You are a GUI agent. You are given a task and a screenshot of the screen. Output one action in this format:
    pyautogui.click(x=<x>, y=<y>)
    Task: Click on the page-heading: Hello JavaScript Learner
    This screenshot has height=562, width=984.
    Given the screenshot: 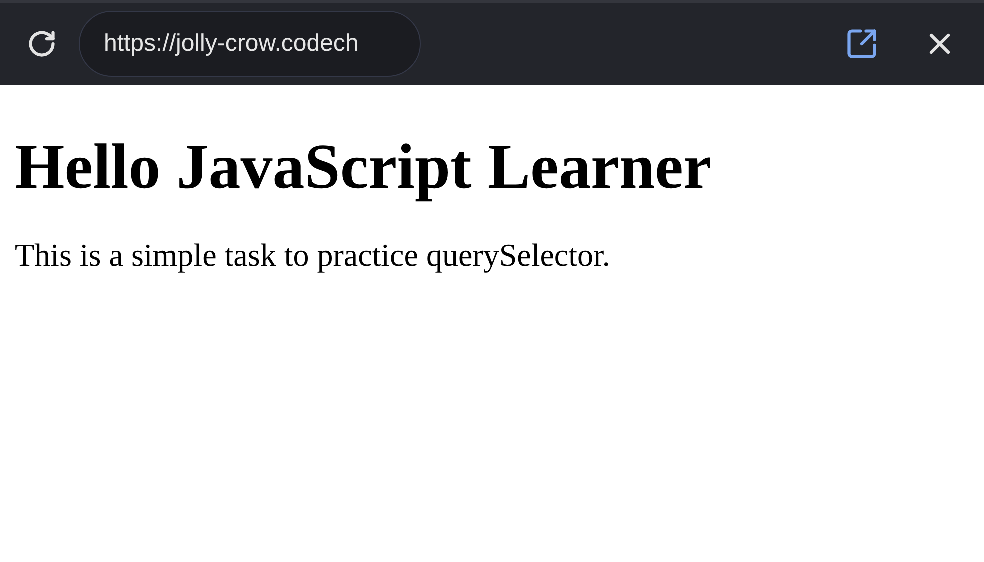 What is the action you would take?
    pyautogui.click(x=364, y=167)
    